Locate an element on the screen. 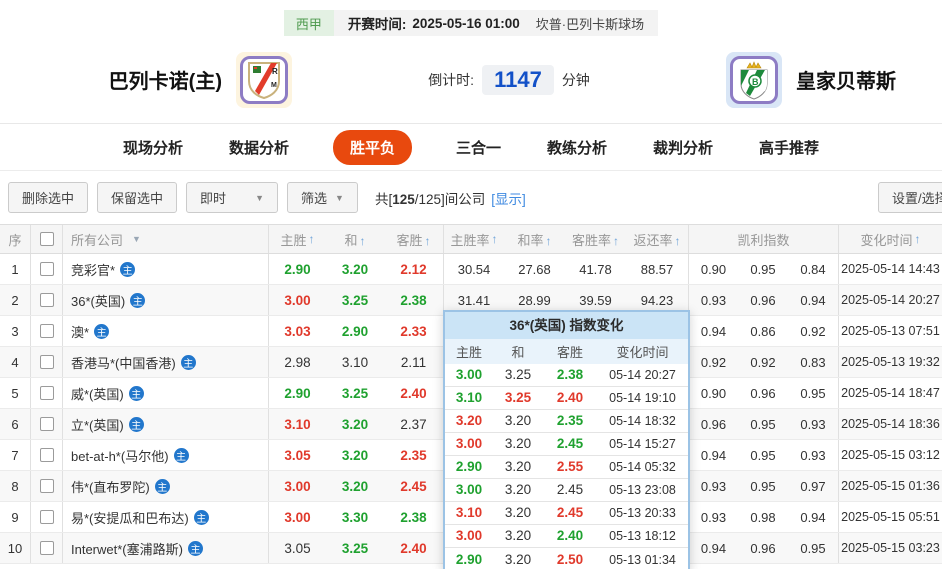 The height and width of the screenshot is (569, 942). company-cell: 36*(英国) 主 is located at coordinates (165, 300).